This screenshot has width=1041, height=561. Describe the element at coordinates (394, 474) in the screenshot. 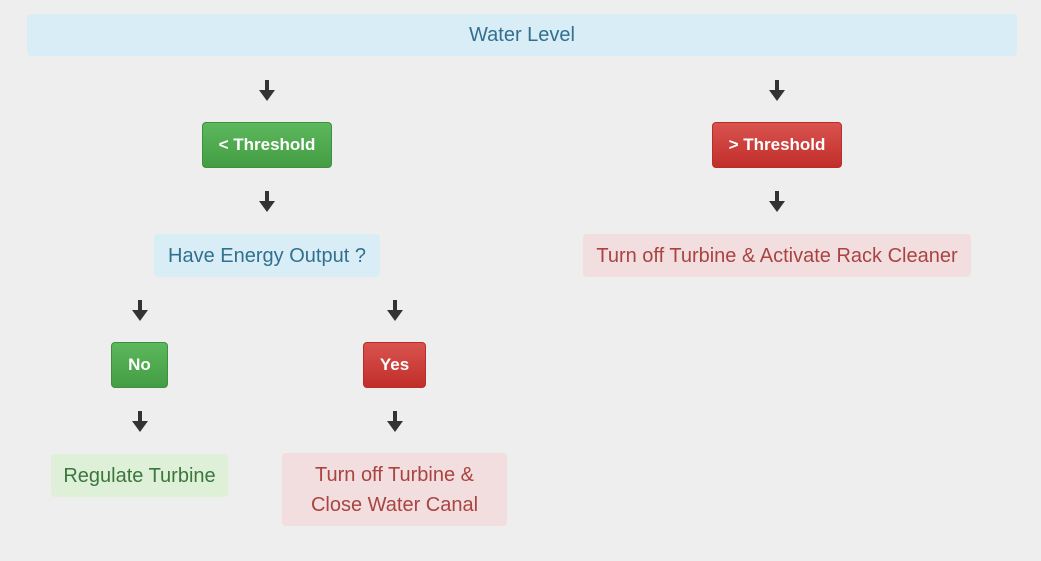

I see `close-canal-line1: Turn off Turbine &` at that location.